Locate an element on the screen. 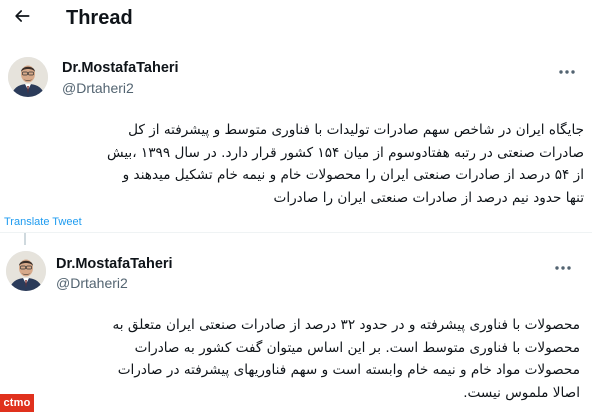  thread-connector is located at coordinates (25, 239).